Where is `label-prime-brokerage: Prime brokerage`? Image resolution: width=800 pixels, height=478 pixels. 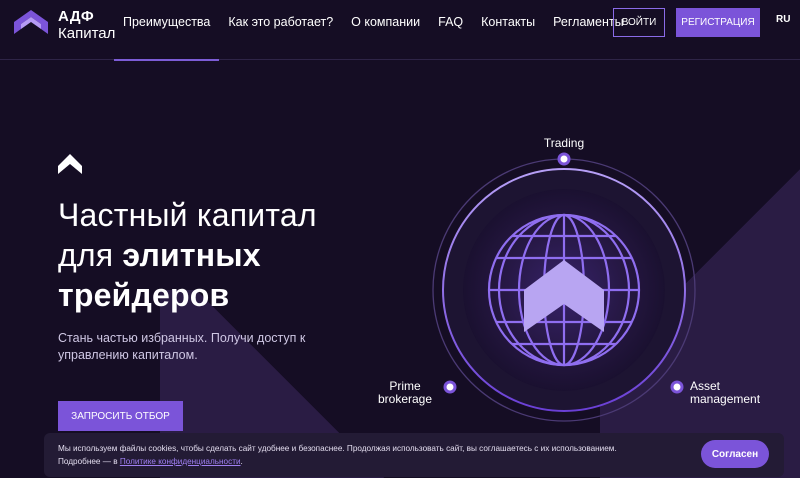 label-prime-brokerage: Prime brokerage is located at coordinates (405, 393).